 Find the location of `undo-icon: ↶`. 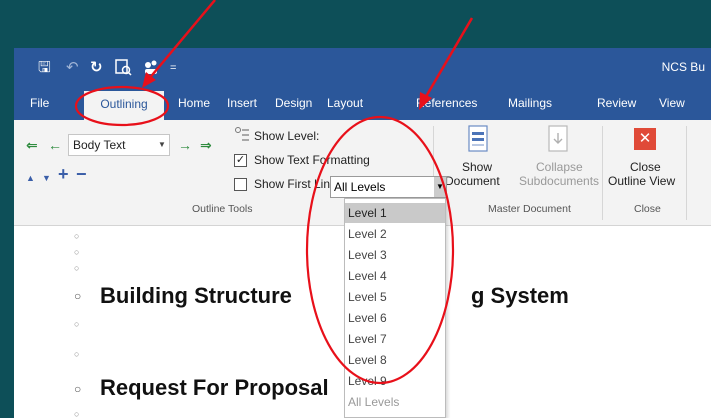

undo-icon: ↶ is located at coordinates (72, 68).